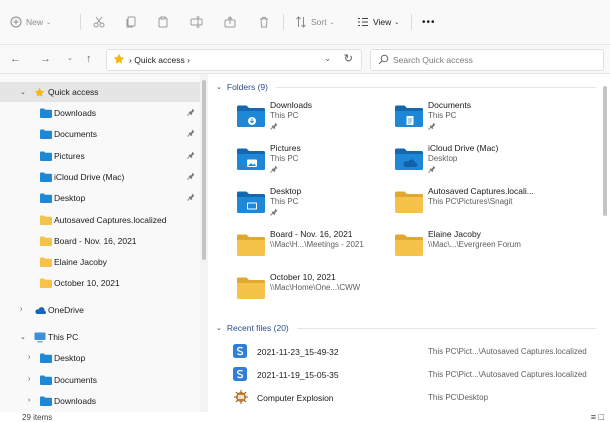 The image size is (610, 422). Describe the element at coordinates (30, 22) in the screenshot. I see `new-button: New ⌄` at that location.